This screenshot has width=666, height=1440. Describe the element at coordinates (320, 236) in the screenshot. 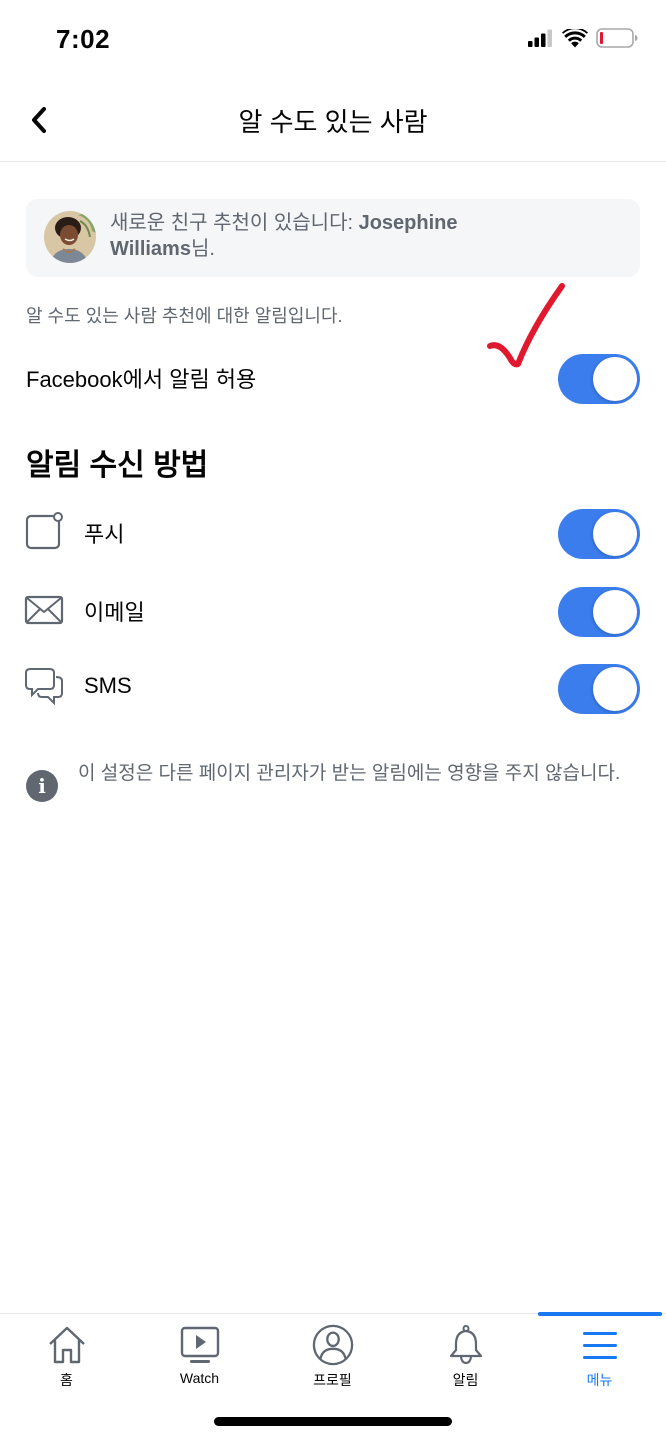

I see `suggestion-text: 새로운 친구 추천이 있습니다: Josephine Williams님.` at that location.